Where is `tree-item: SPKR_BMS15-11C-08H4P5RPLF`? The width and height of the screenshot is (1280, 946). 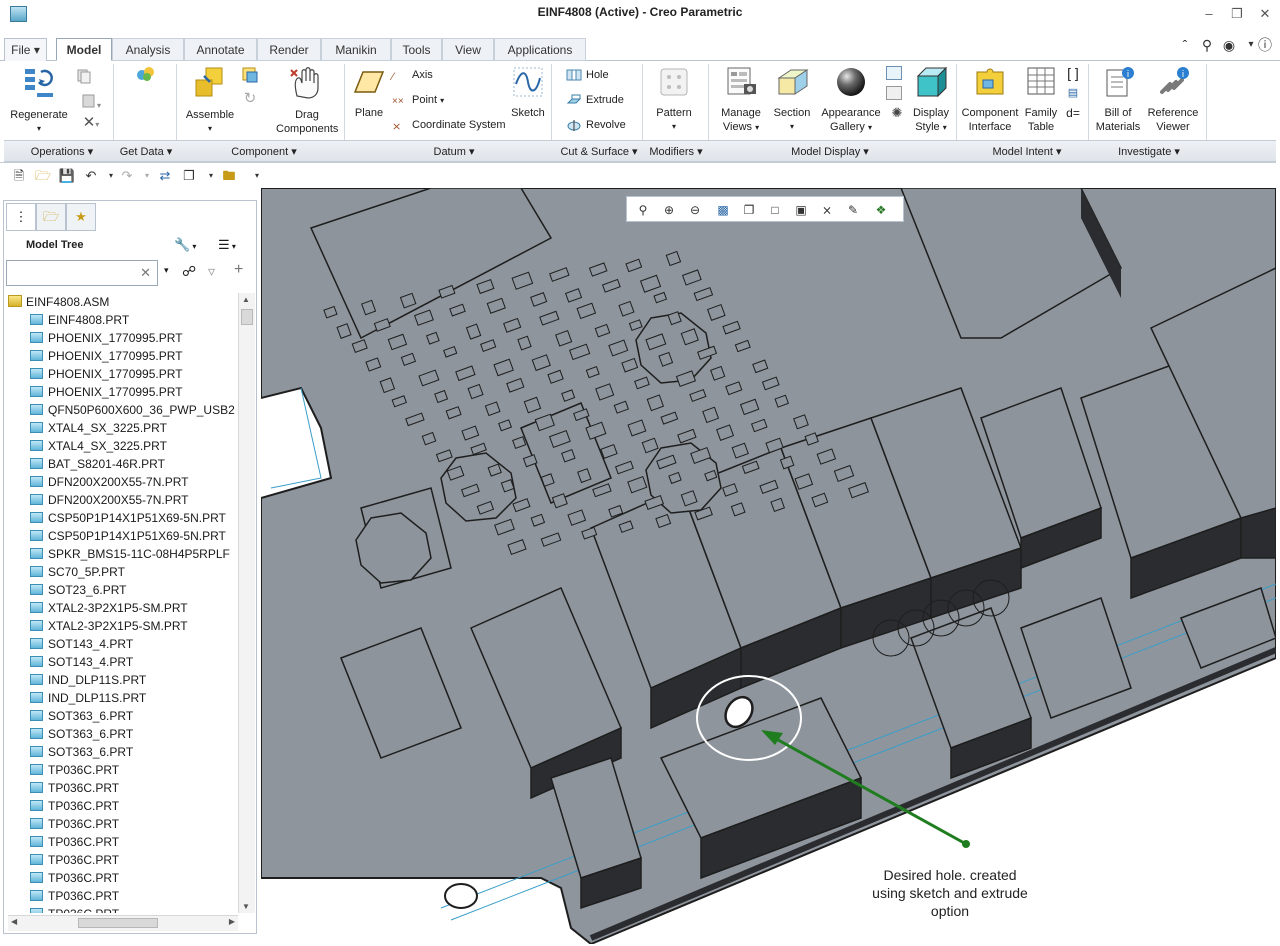
tree-item: SPKR_BMS15-11C-08H4P5RPLF is located at coordinates (122, 554).